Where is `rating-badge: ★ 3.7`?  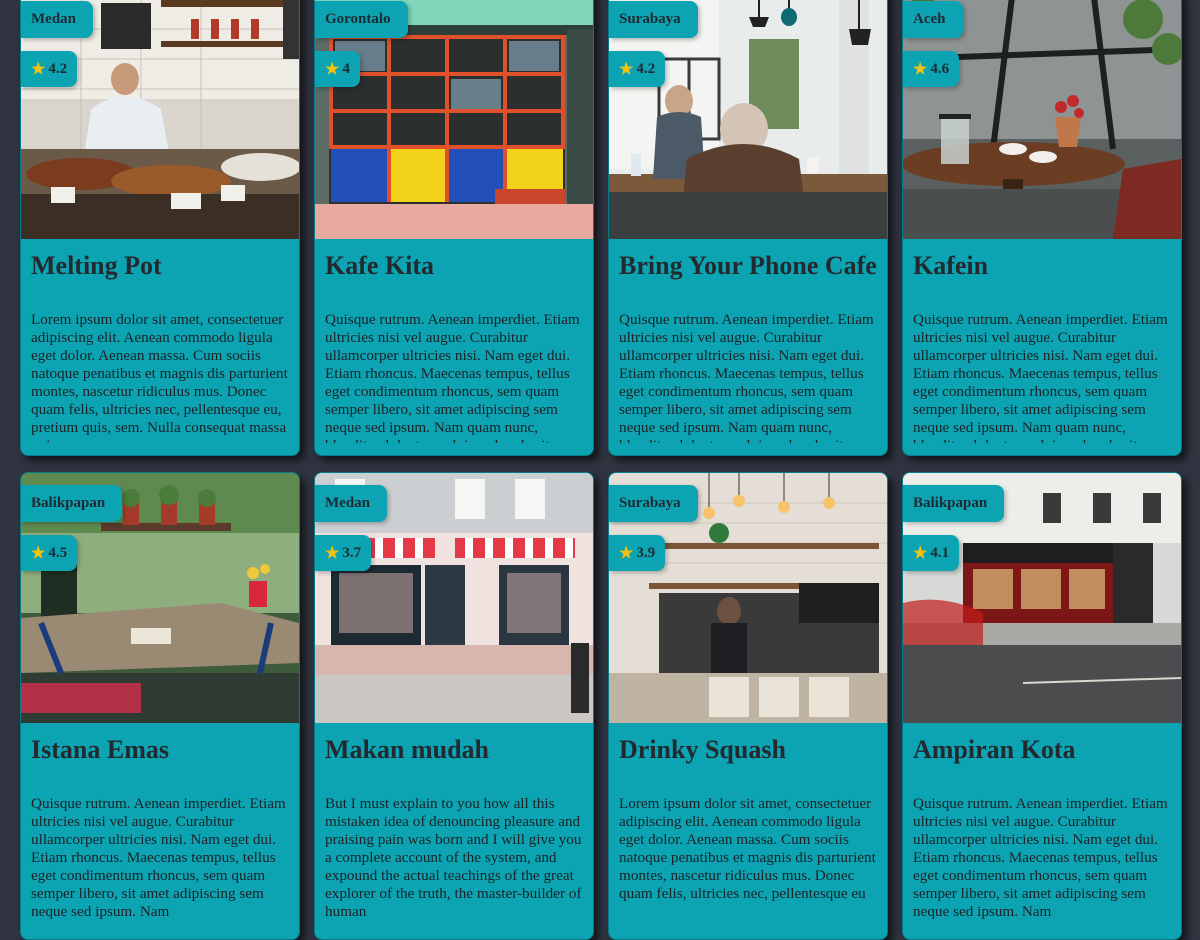
rating-badge: ★ 3.7 is located at coordinates (343, 553).